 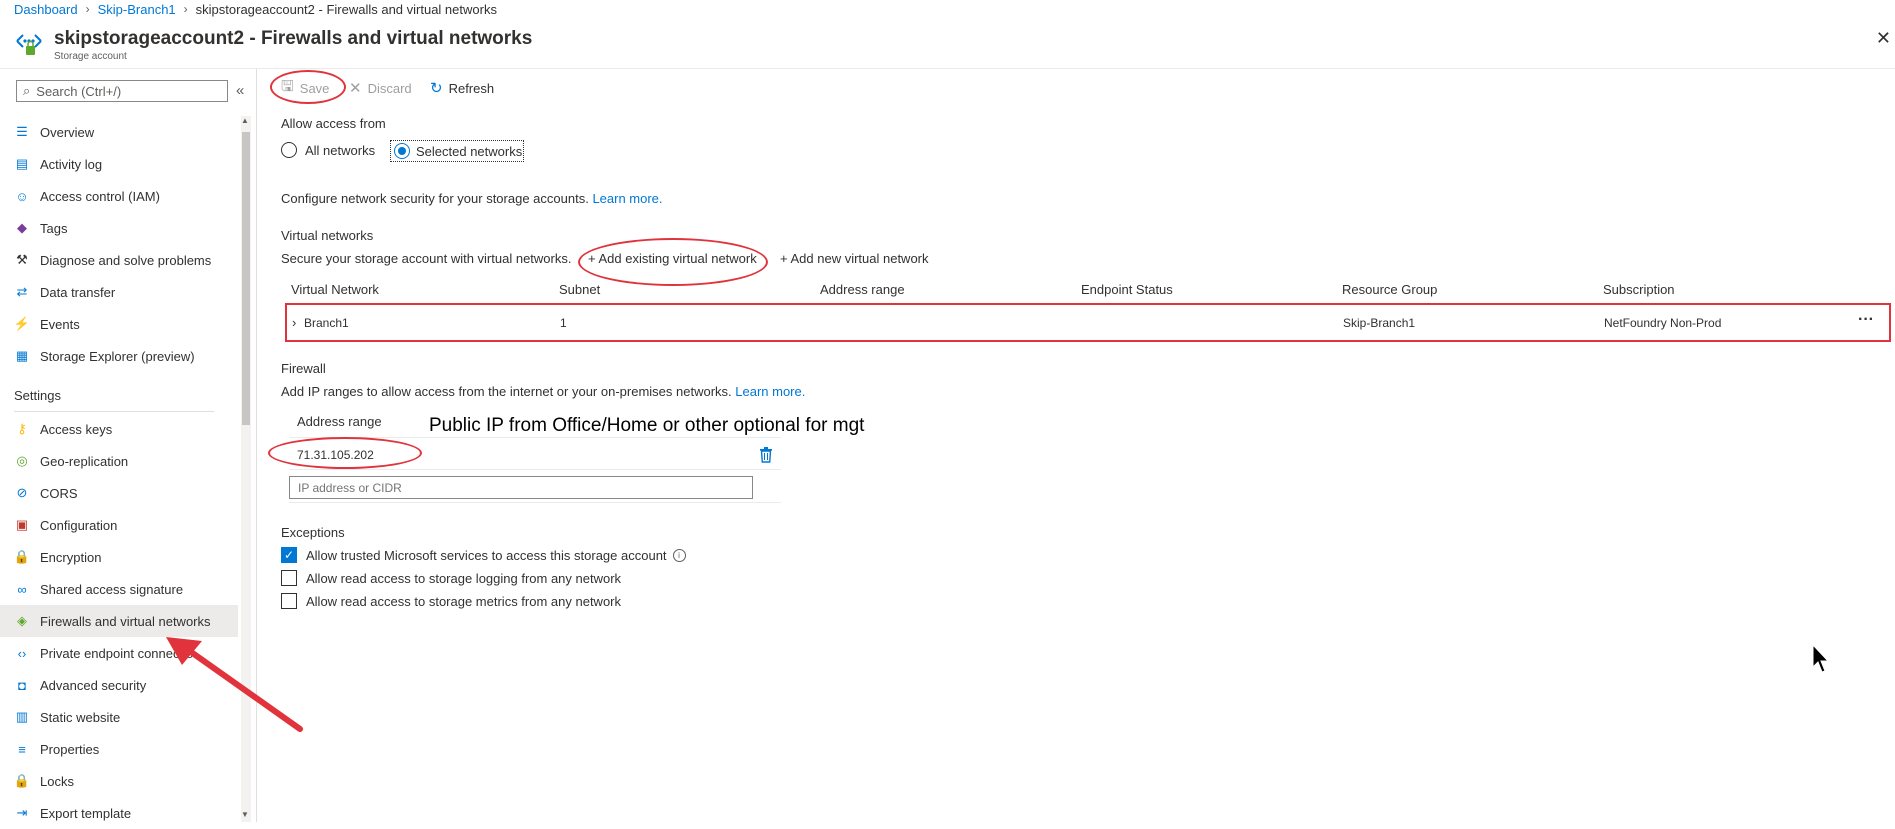 I want to click on sidebar-item-label: Properties, so click(x=70, y=749).